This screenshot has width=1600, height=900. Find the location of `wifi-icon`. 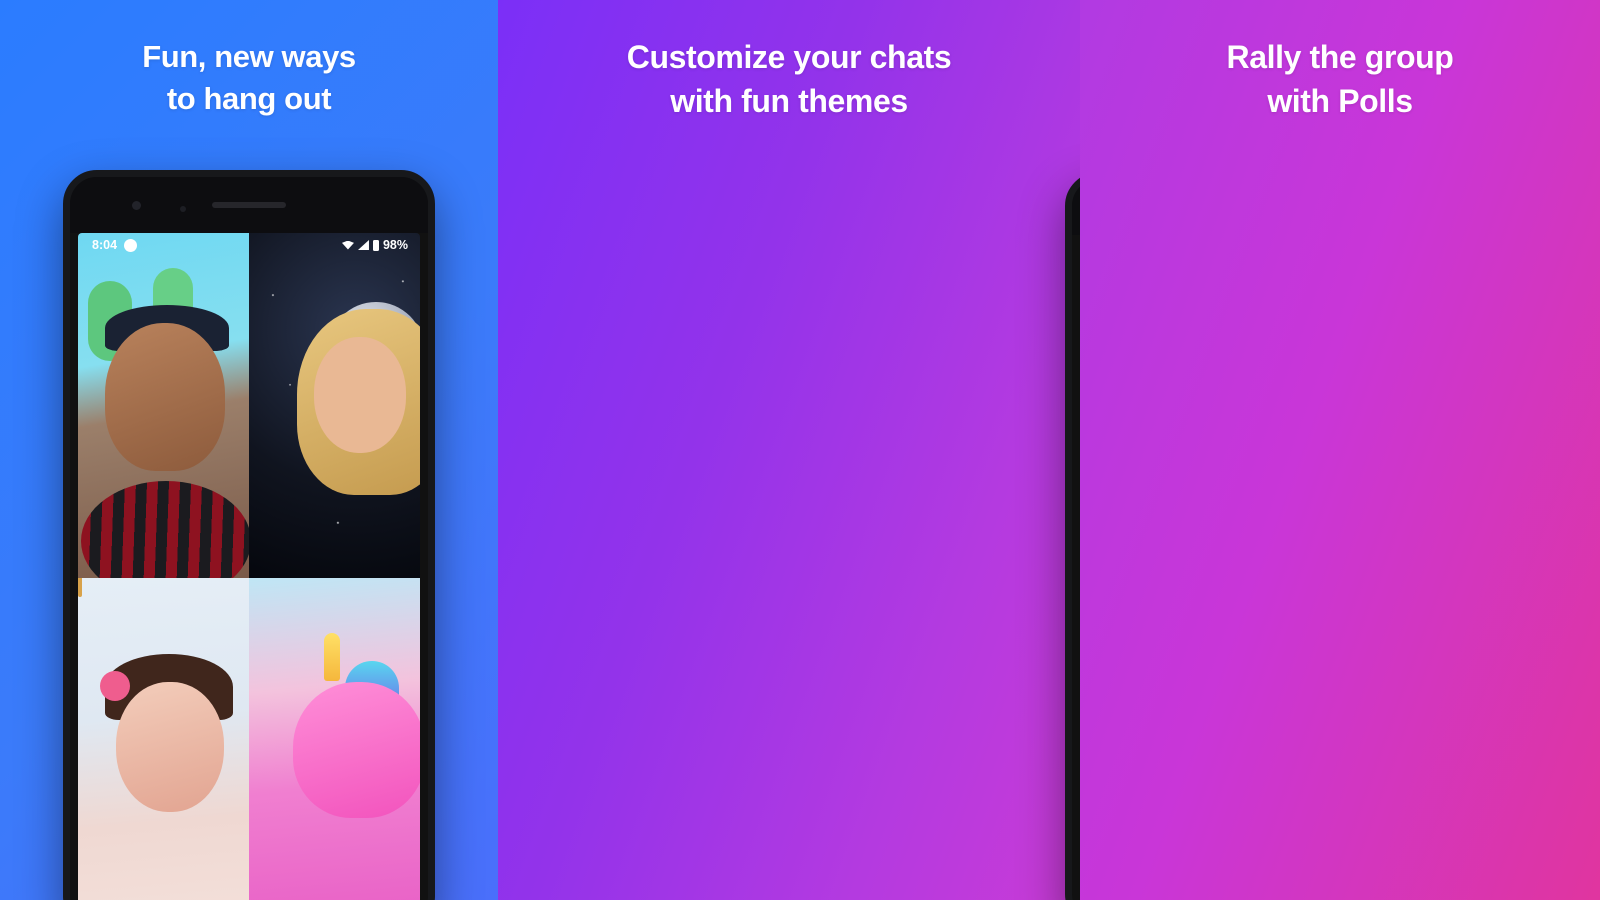

wifi-icon is located at coordinates (347, 245).